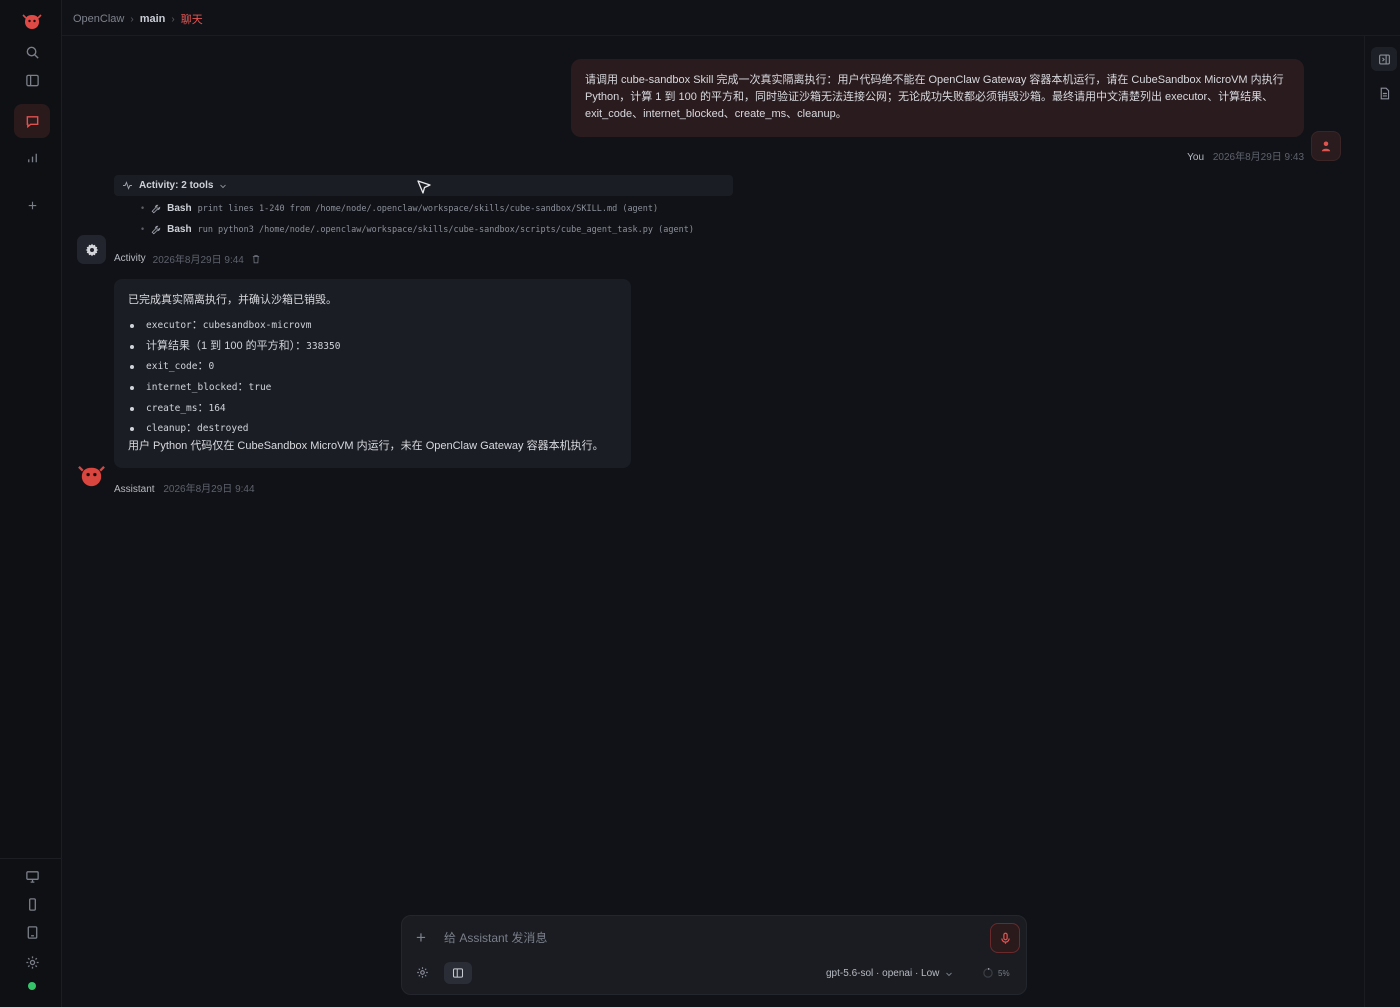 The image size is (1400, 1007). I want to click on gear-icon, so click(91, 249).